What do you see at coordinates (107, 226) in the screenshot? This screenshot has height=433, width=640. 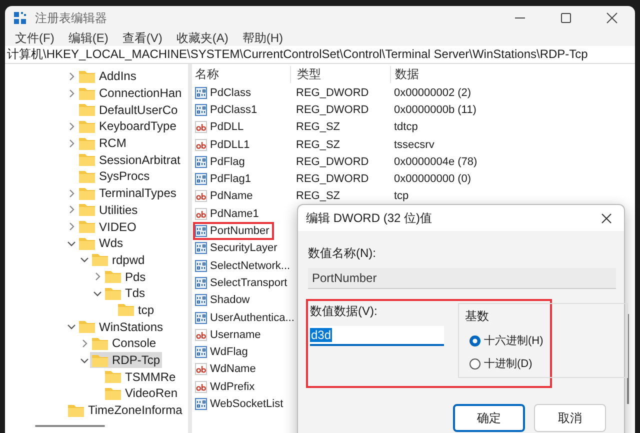 I see `tree-item: VIDEO` at bounding box center [107, 226].